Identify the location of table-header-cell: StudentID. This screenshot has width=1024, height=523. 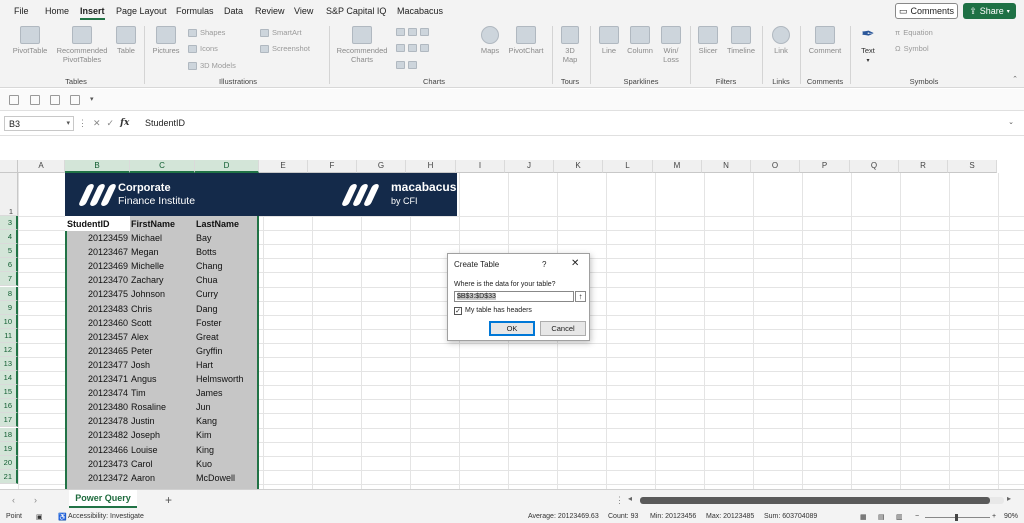
(88, 224).